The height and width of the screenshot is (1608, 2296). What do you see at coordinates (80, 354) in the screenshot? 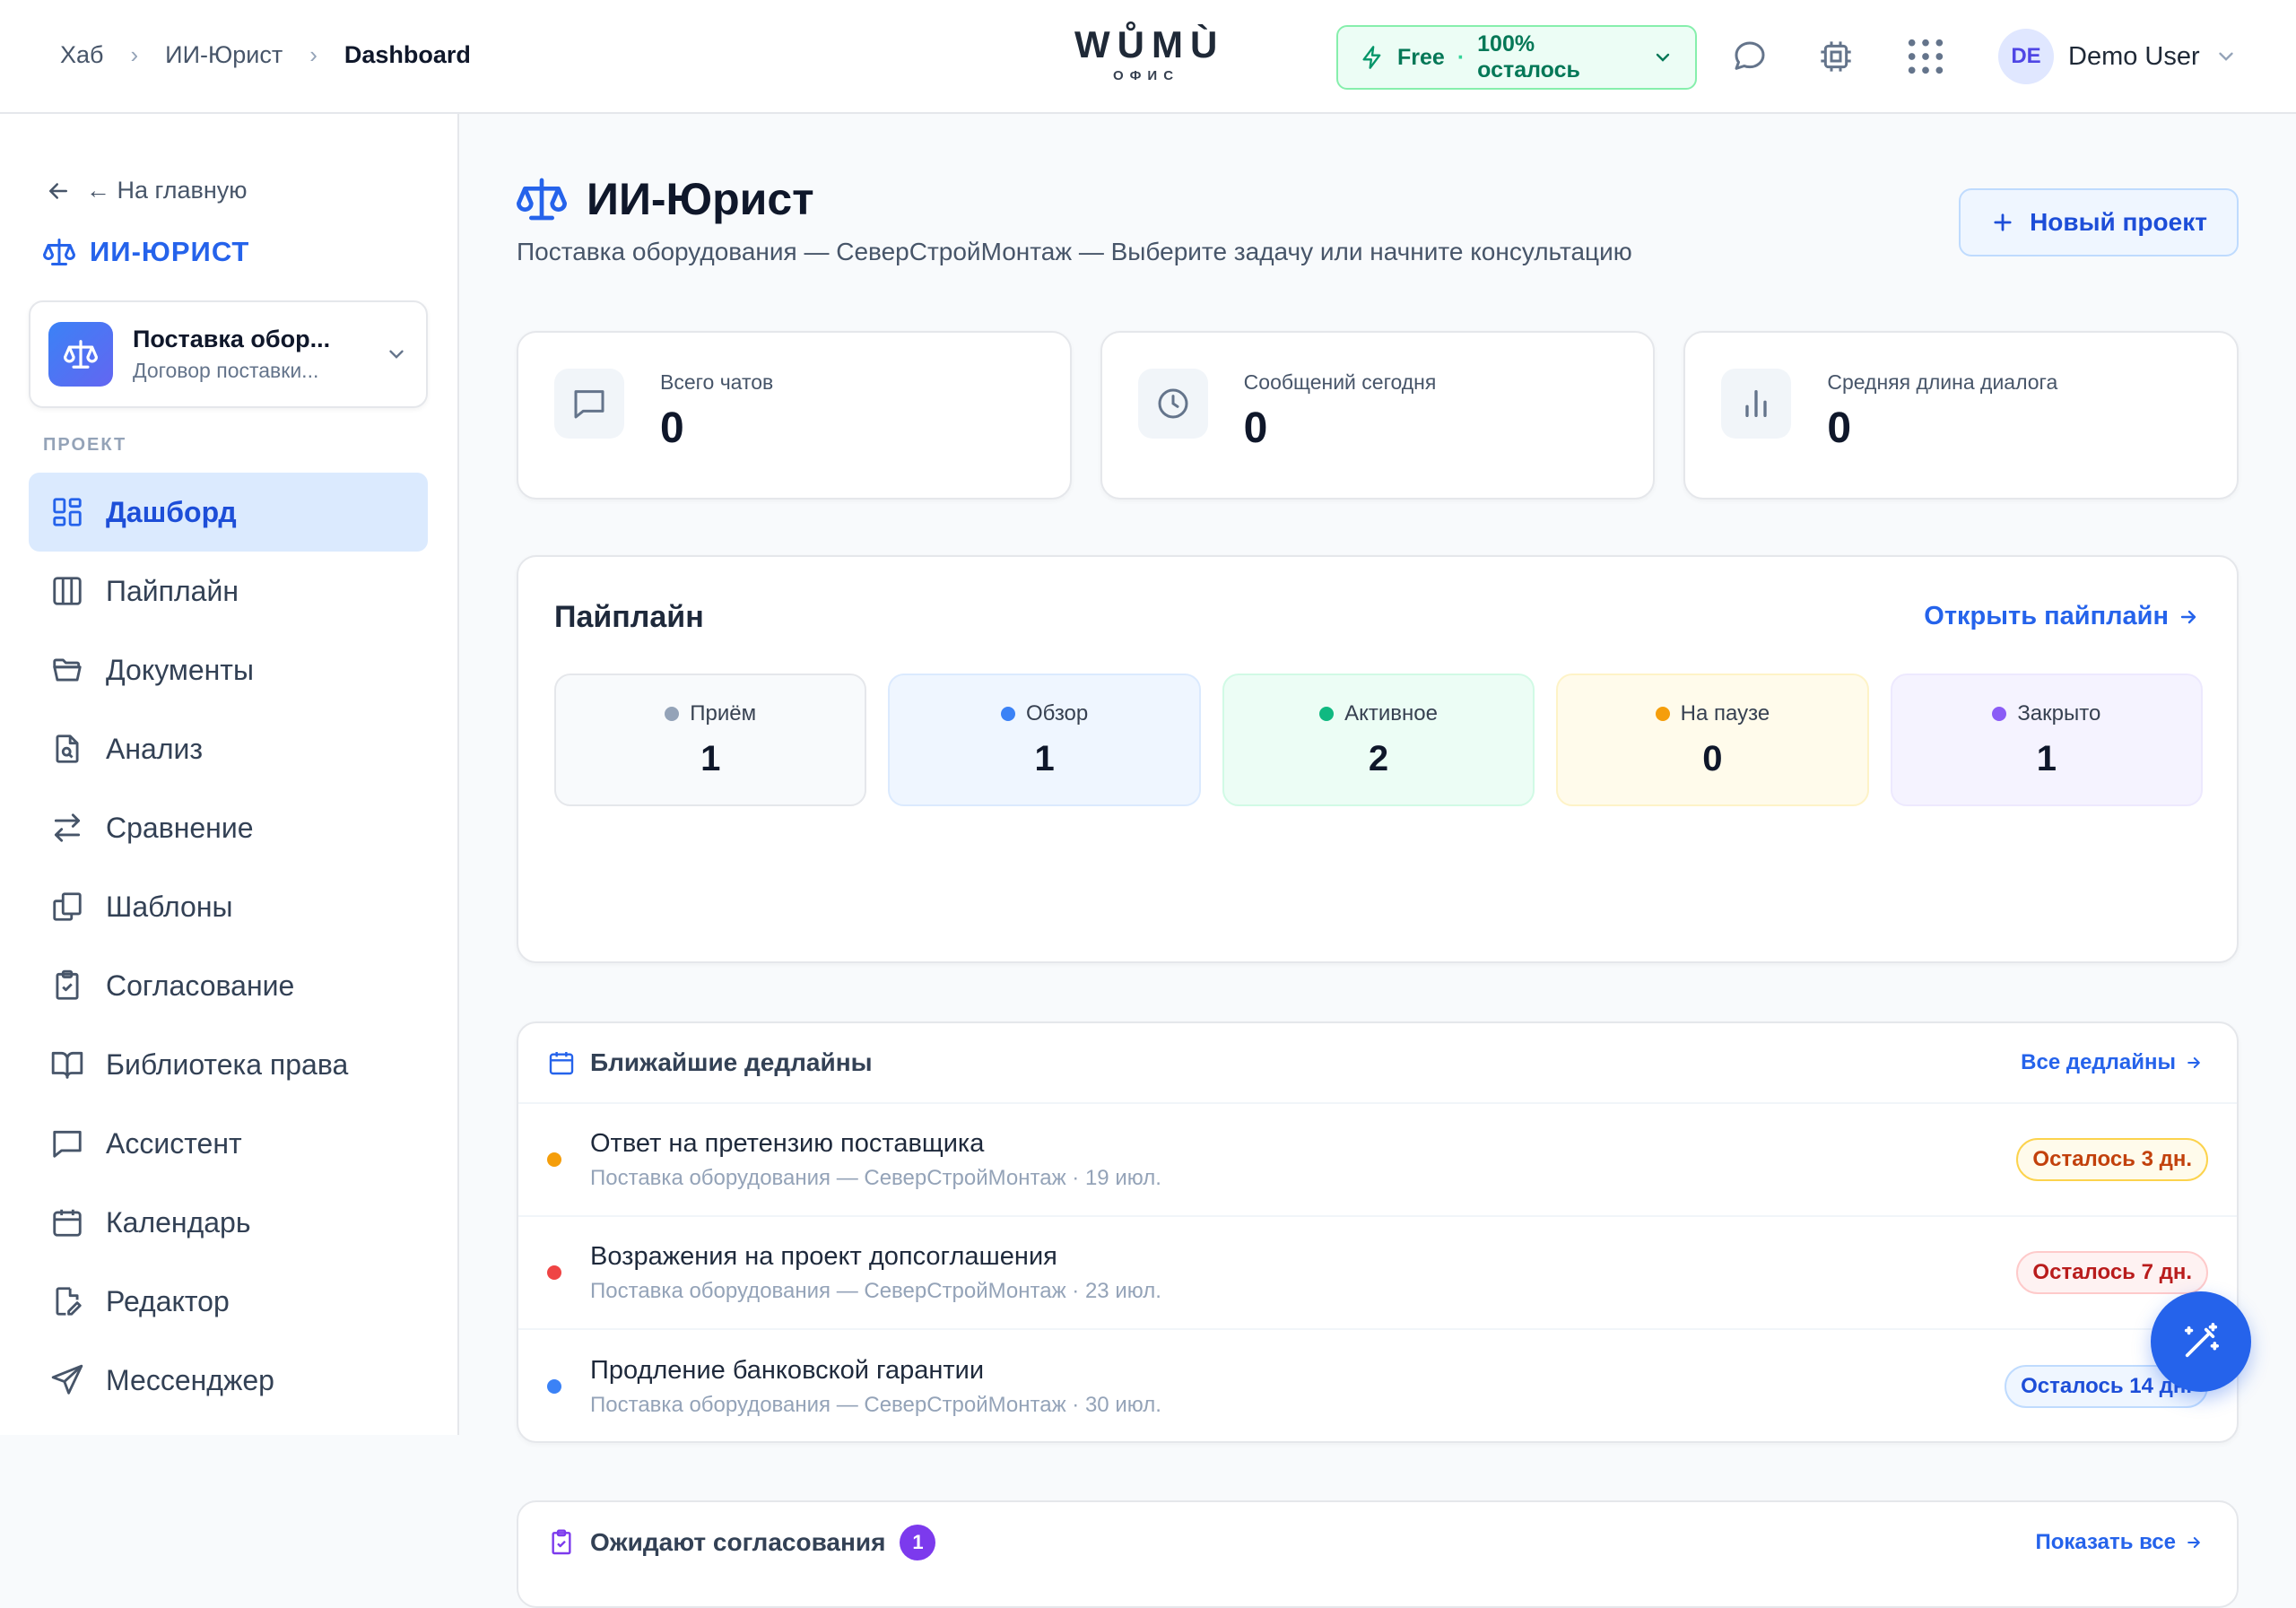
I see `scales-icon` at bounding box center [80, 354].